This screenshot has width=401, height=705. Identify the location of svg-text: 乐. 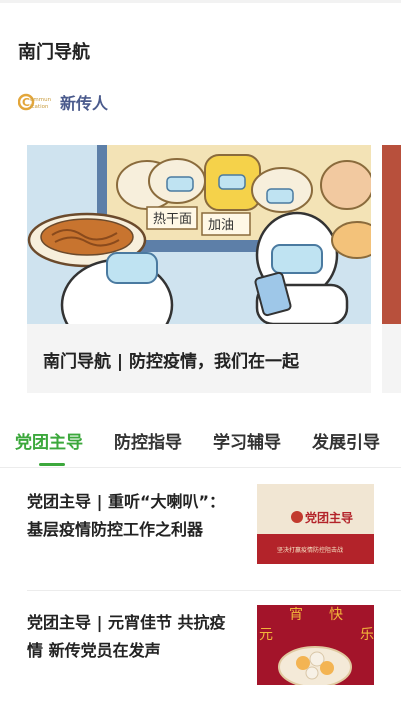
(367, 635).